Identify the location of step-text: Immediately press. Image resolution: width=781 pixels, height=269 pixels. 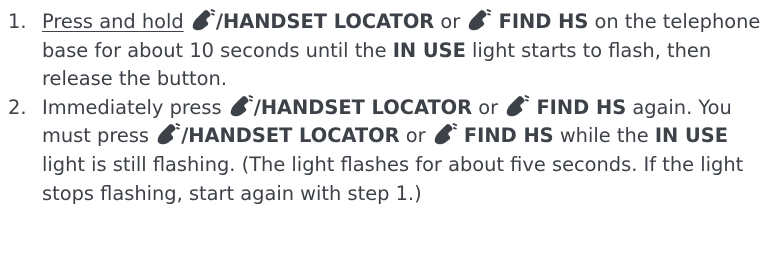
(135, 107).